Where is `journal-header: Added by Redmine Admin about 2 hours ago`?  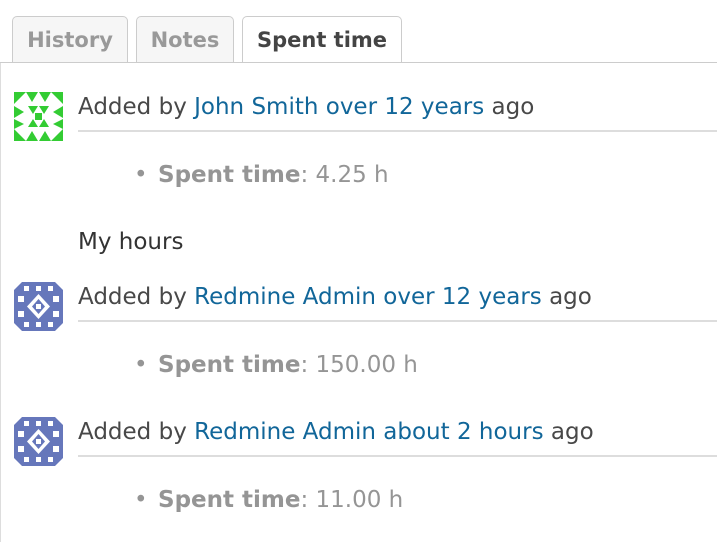
journal-header: Added by Redmine Admin about 2 hours ago is located at coordinates (397, 437).